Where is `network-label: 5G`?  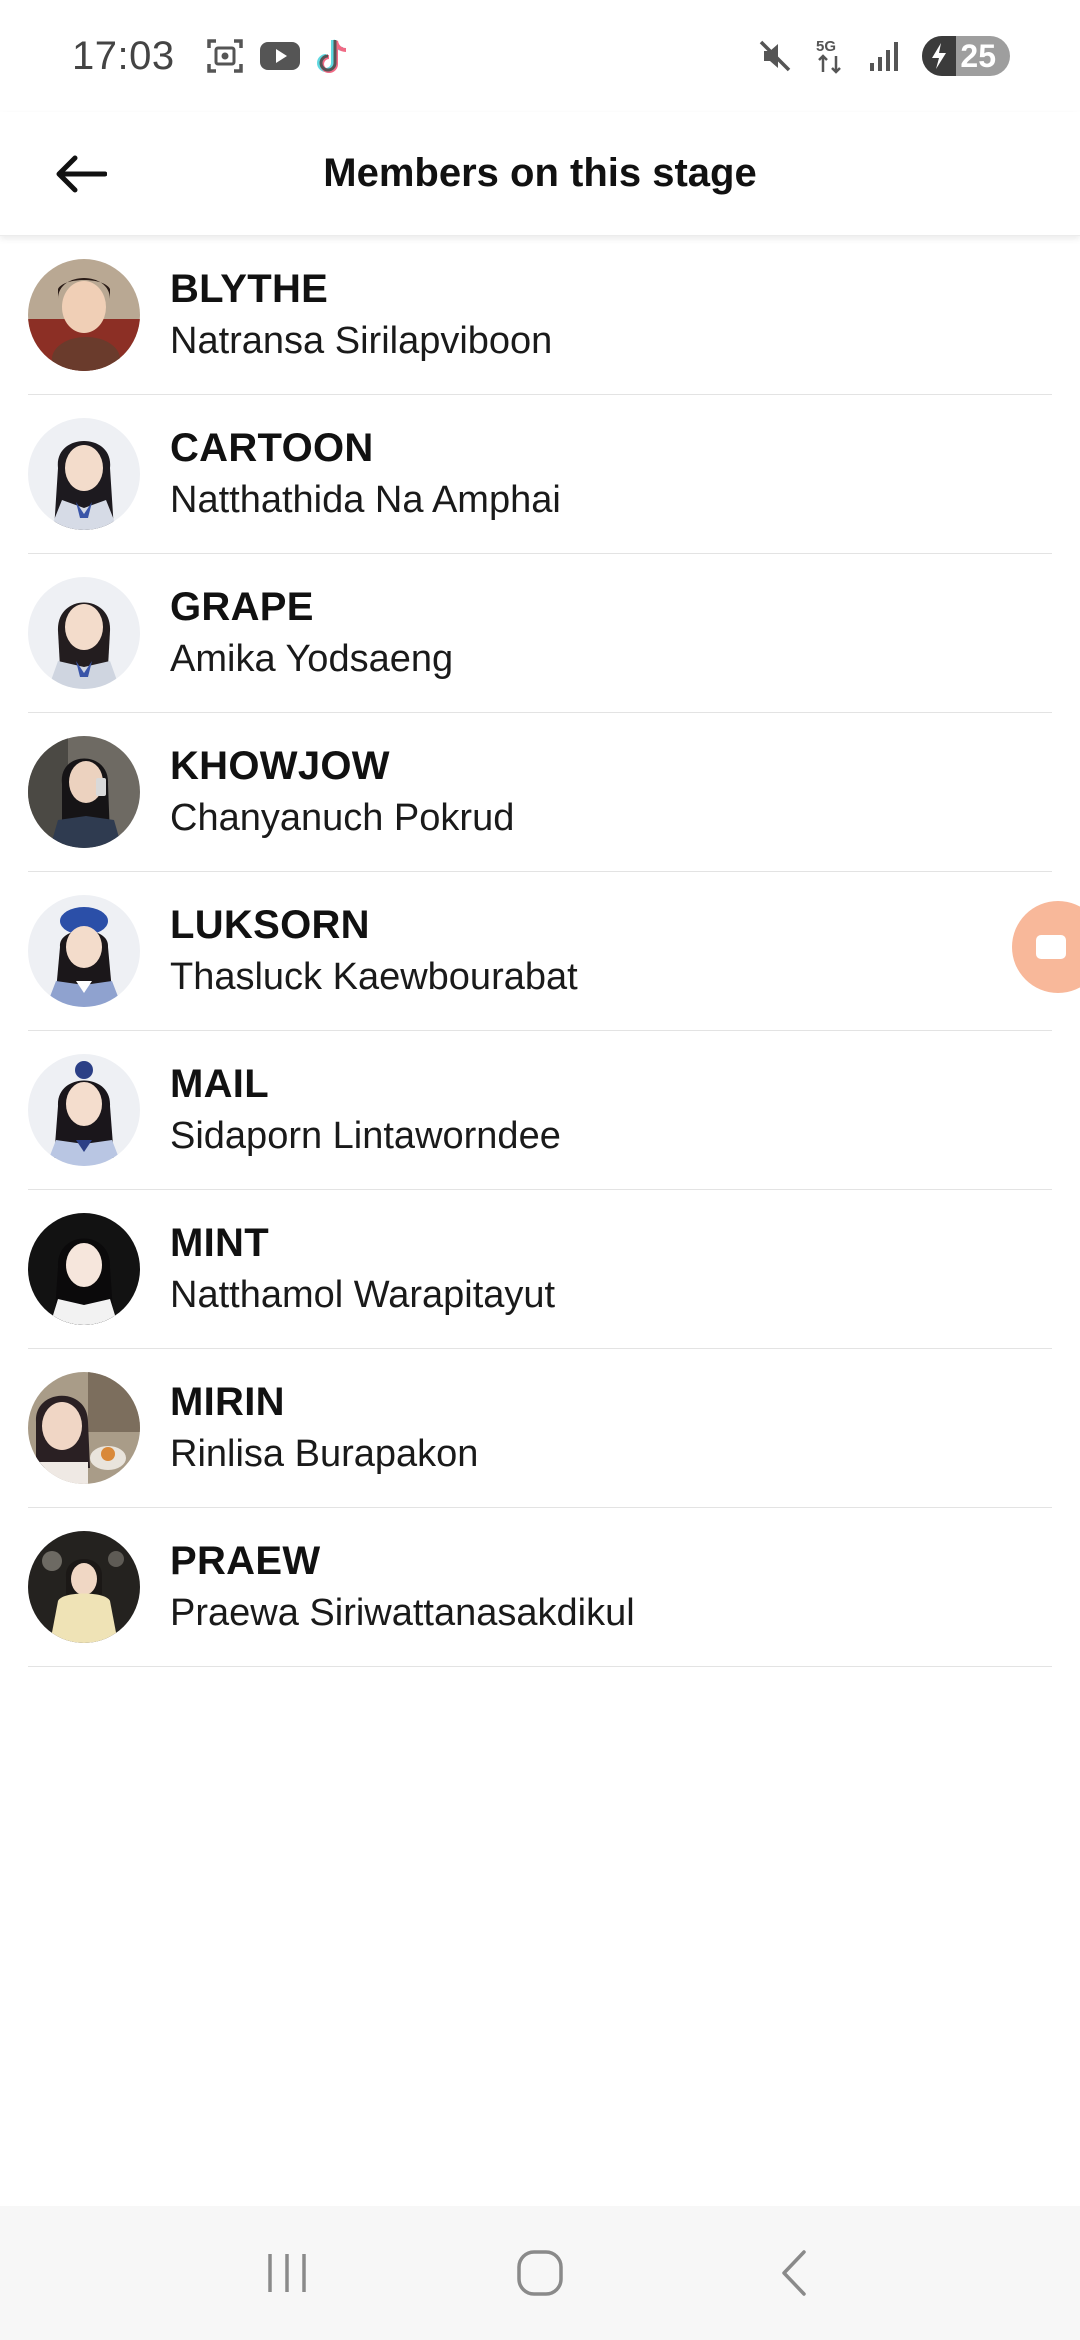 network-label: 5G is located at coordinates (826, 46).